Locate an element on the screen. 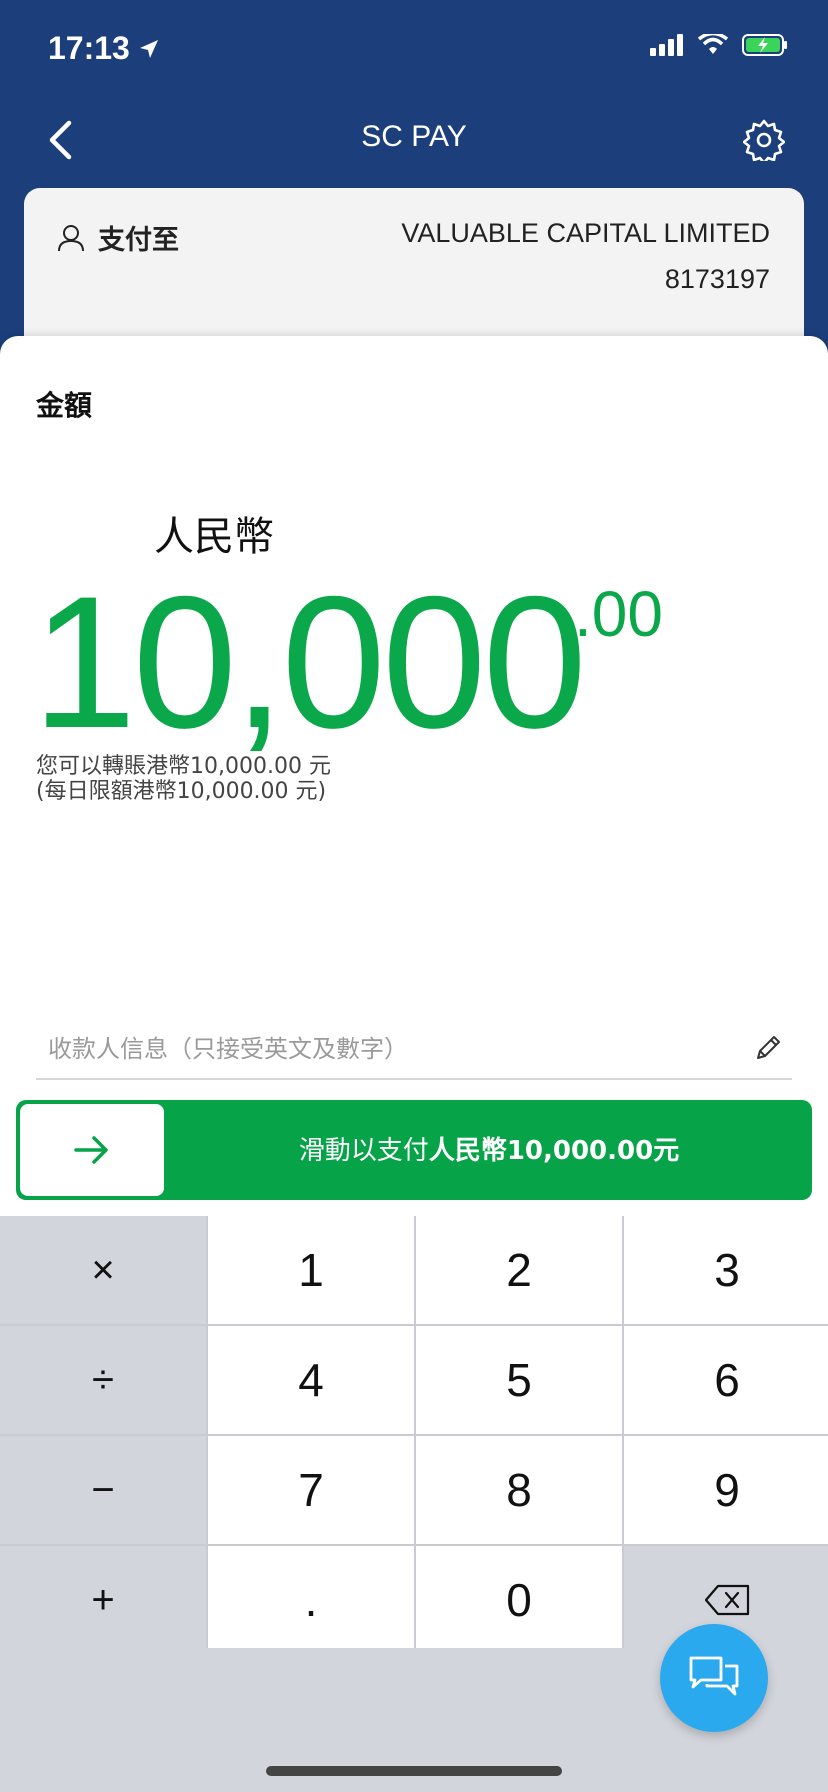 The width and height of the screenshot is (828, 1792). key-8: 8 is located at coordinates (519, 1490).